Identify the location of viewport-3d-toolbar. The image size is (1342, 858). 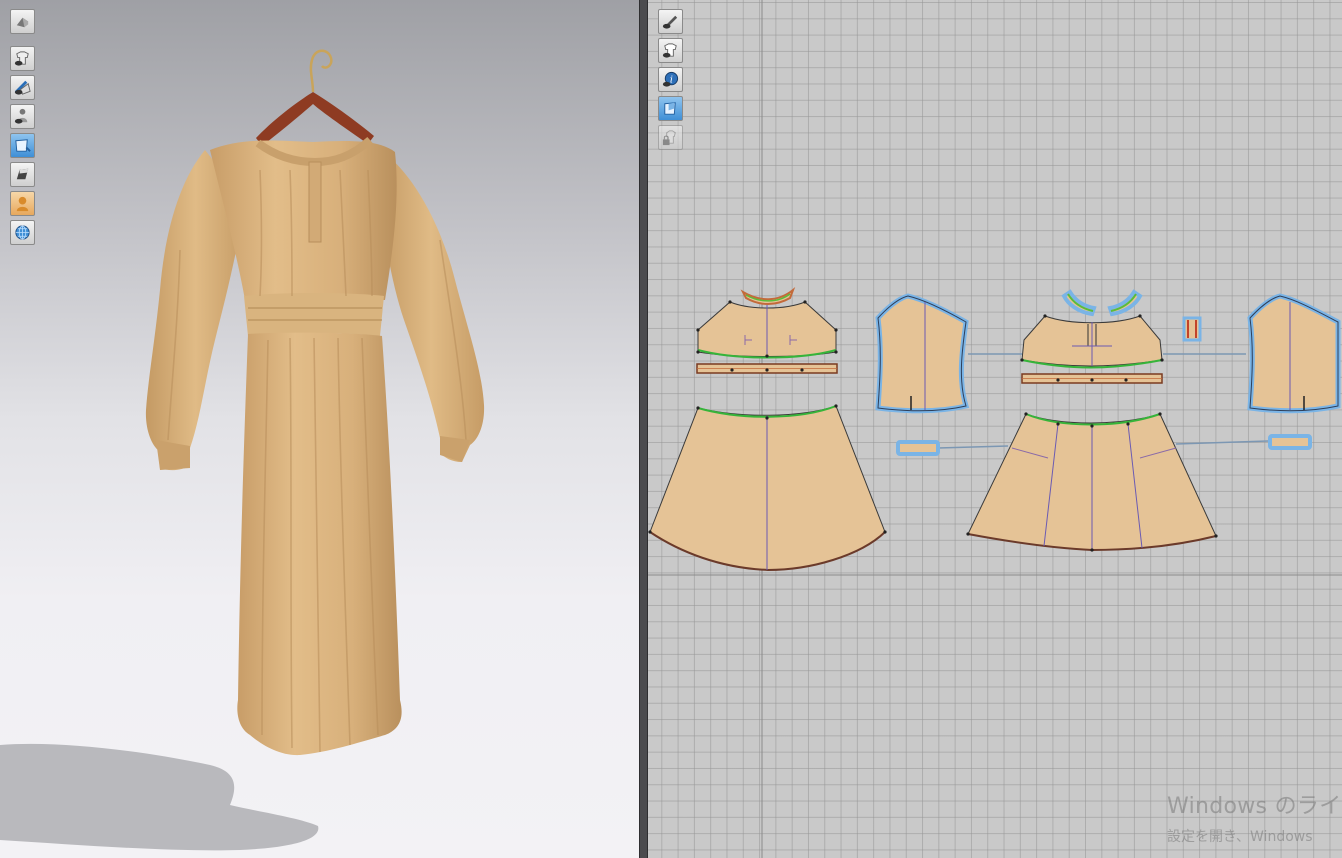
(22, 129).